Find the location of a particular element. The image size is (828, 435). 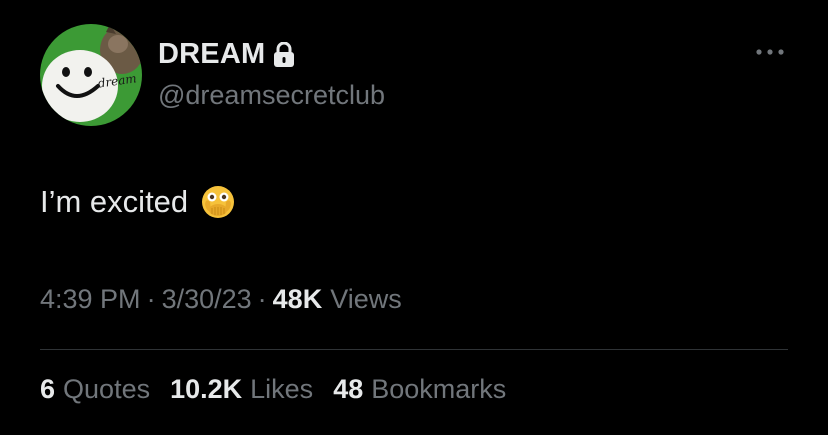

tweet-text: I’m excited is located at coordinates (138, 202).